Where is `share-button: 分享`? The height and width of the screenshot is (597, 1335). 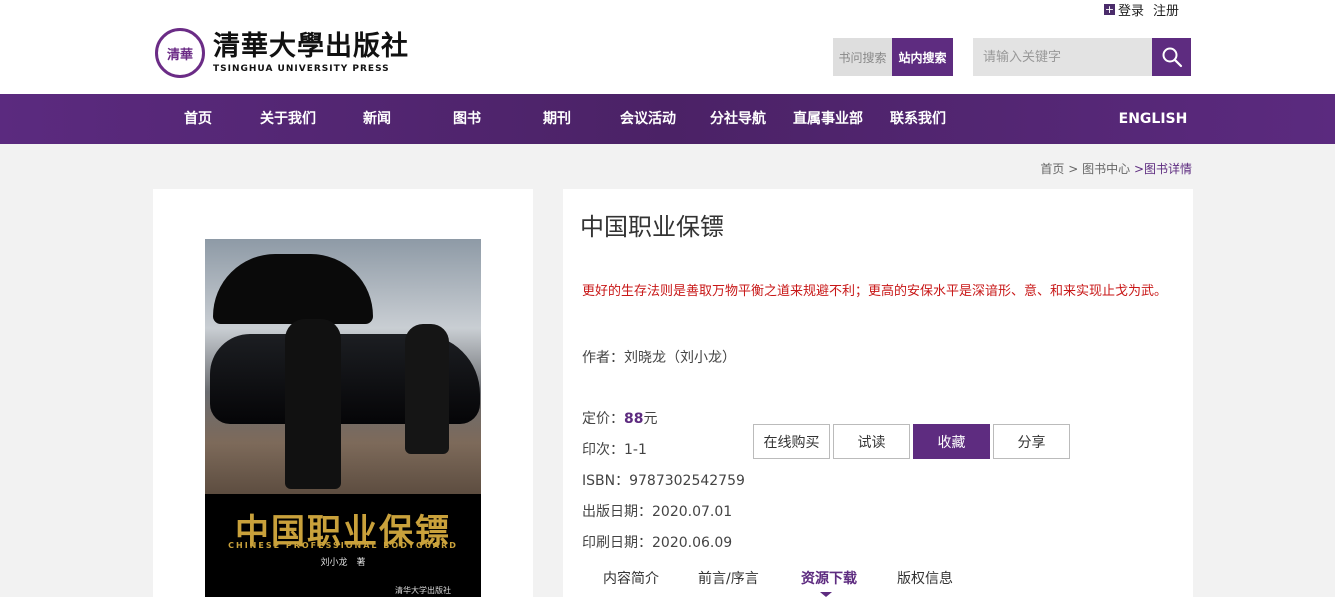 share-button: 分享 is located at coordinates (1031, 441).